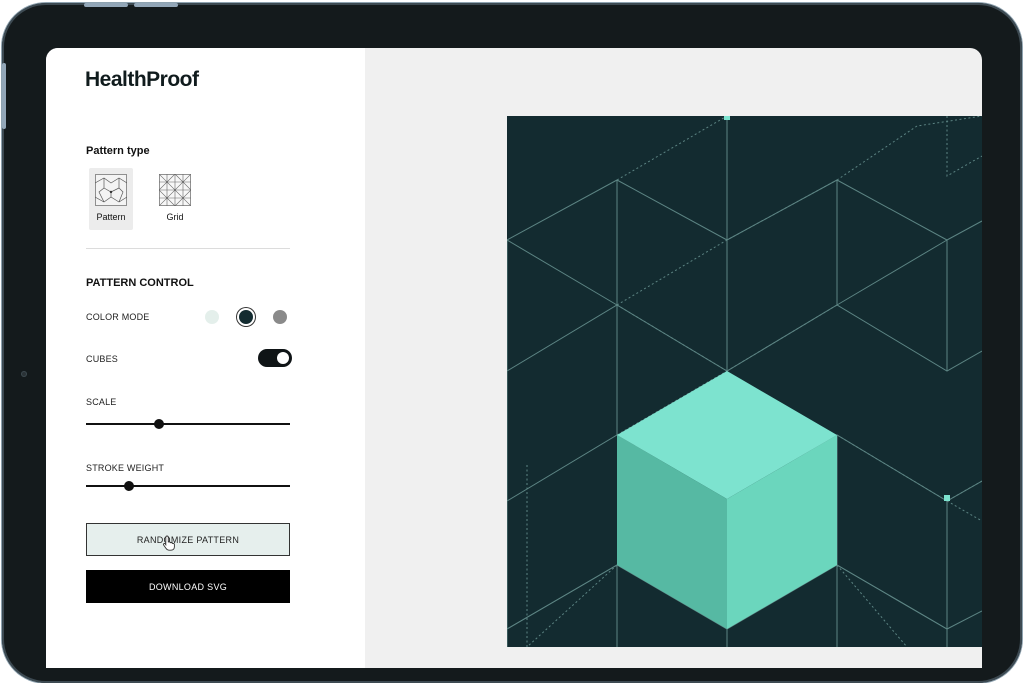 This screenshot has height=683, width=1024. Describe the element at coordinates (4, 96) in the screenshot. I see `power-button` at that location.